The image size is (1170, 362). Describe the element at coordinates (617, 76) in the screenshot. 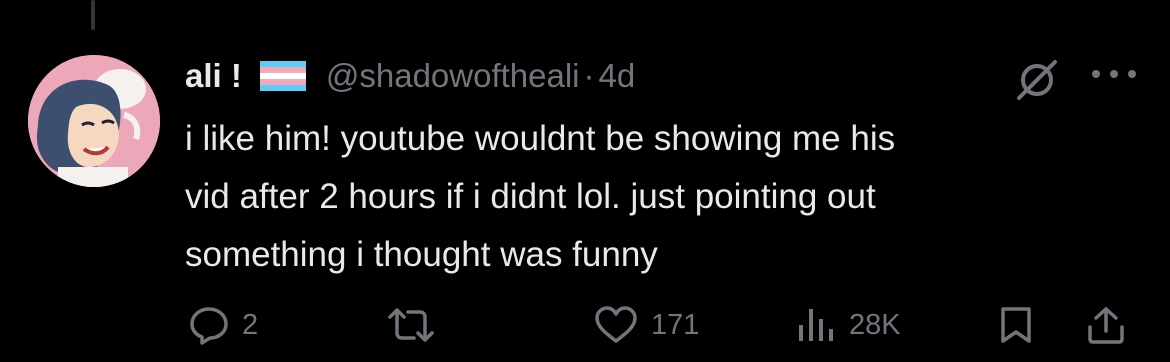

I see `tweet-timestamp: 4d` at that location.